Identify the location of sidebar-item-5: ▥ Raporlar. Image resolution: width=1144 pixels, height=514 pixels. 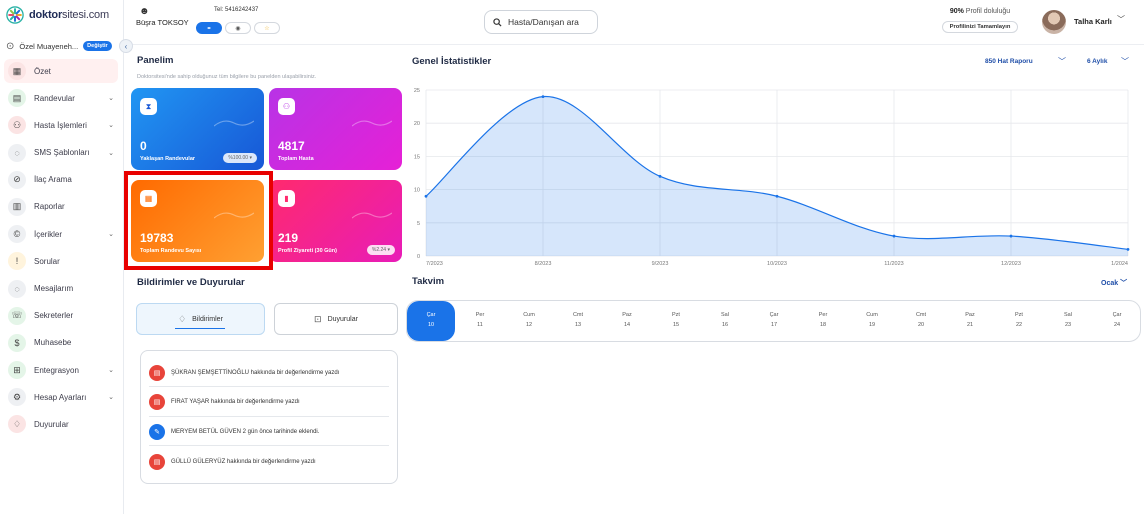
(61, 207).